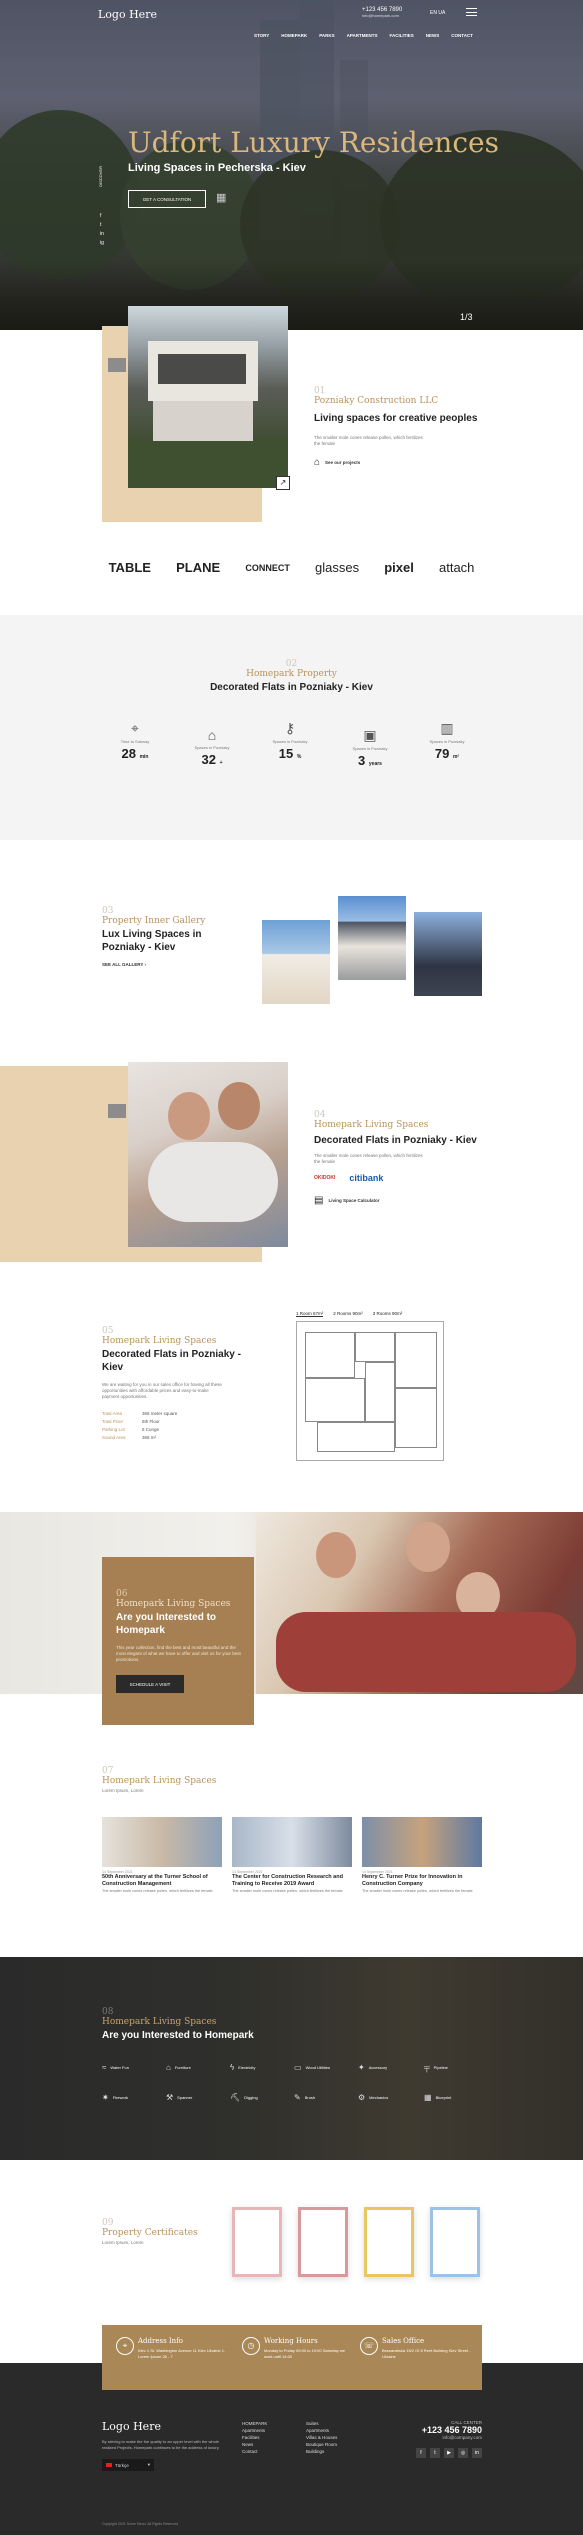 This screenshot has height=2535, width=583. Describe the element at coordinates (294, 35) in the screenshot. I see `nav-item-homepark: HOMEPARK` at that location.